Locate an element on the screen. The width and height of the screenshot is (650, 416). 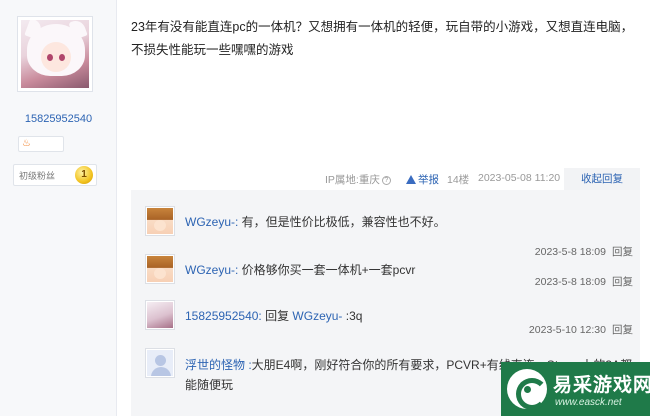
floor-number: 14楼 is located at coordinates (458, 180).